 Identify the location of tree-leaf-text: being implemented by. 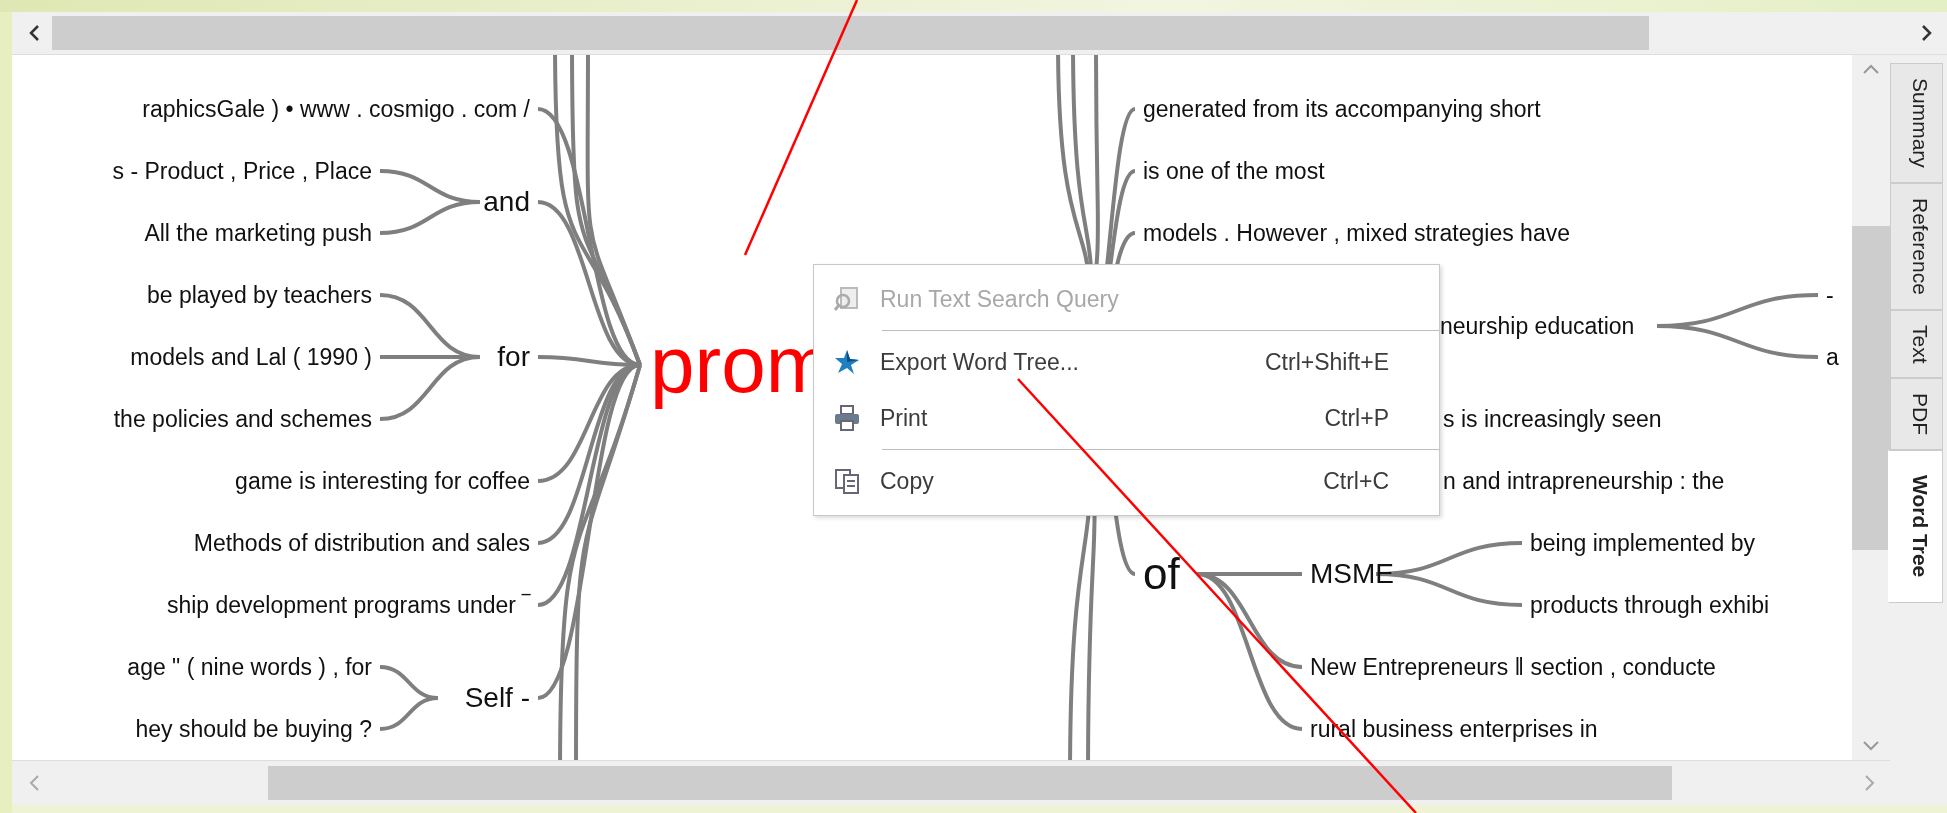
(1643, 543).